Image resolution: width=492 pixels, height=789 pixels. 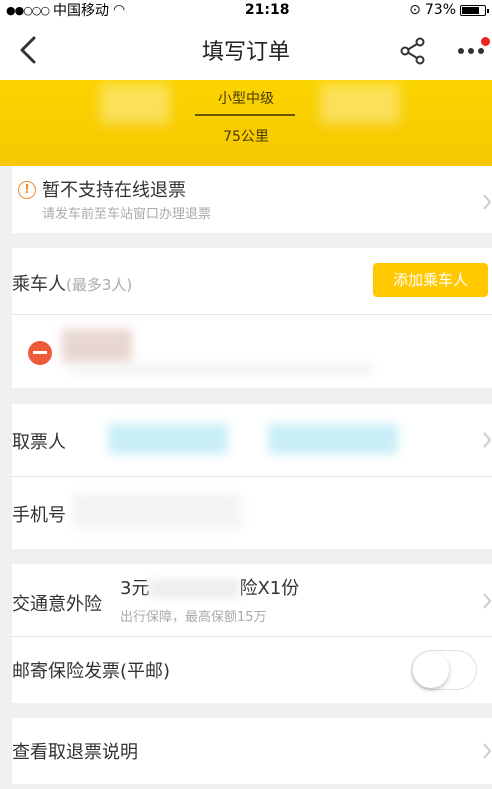 What do you see at coordinates (430, 280) in the screenshot?
I see `add-passenger-button: 添加乘车人` at bounding box center [430, 280].